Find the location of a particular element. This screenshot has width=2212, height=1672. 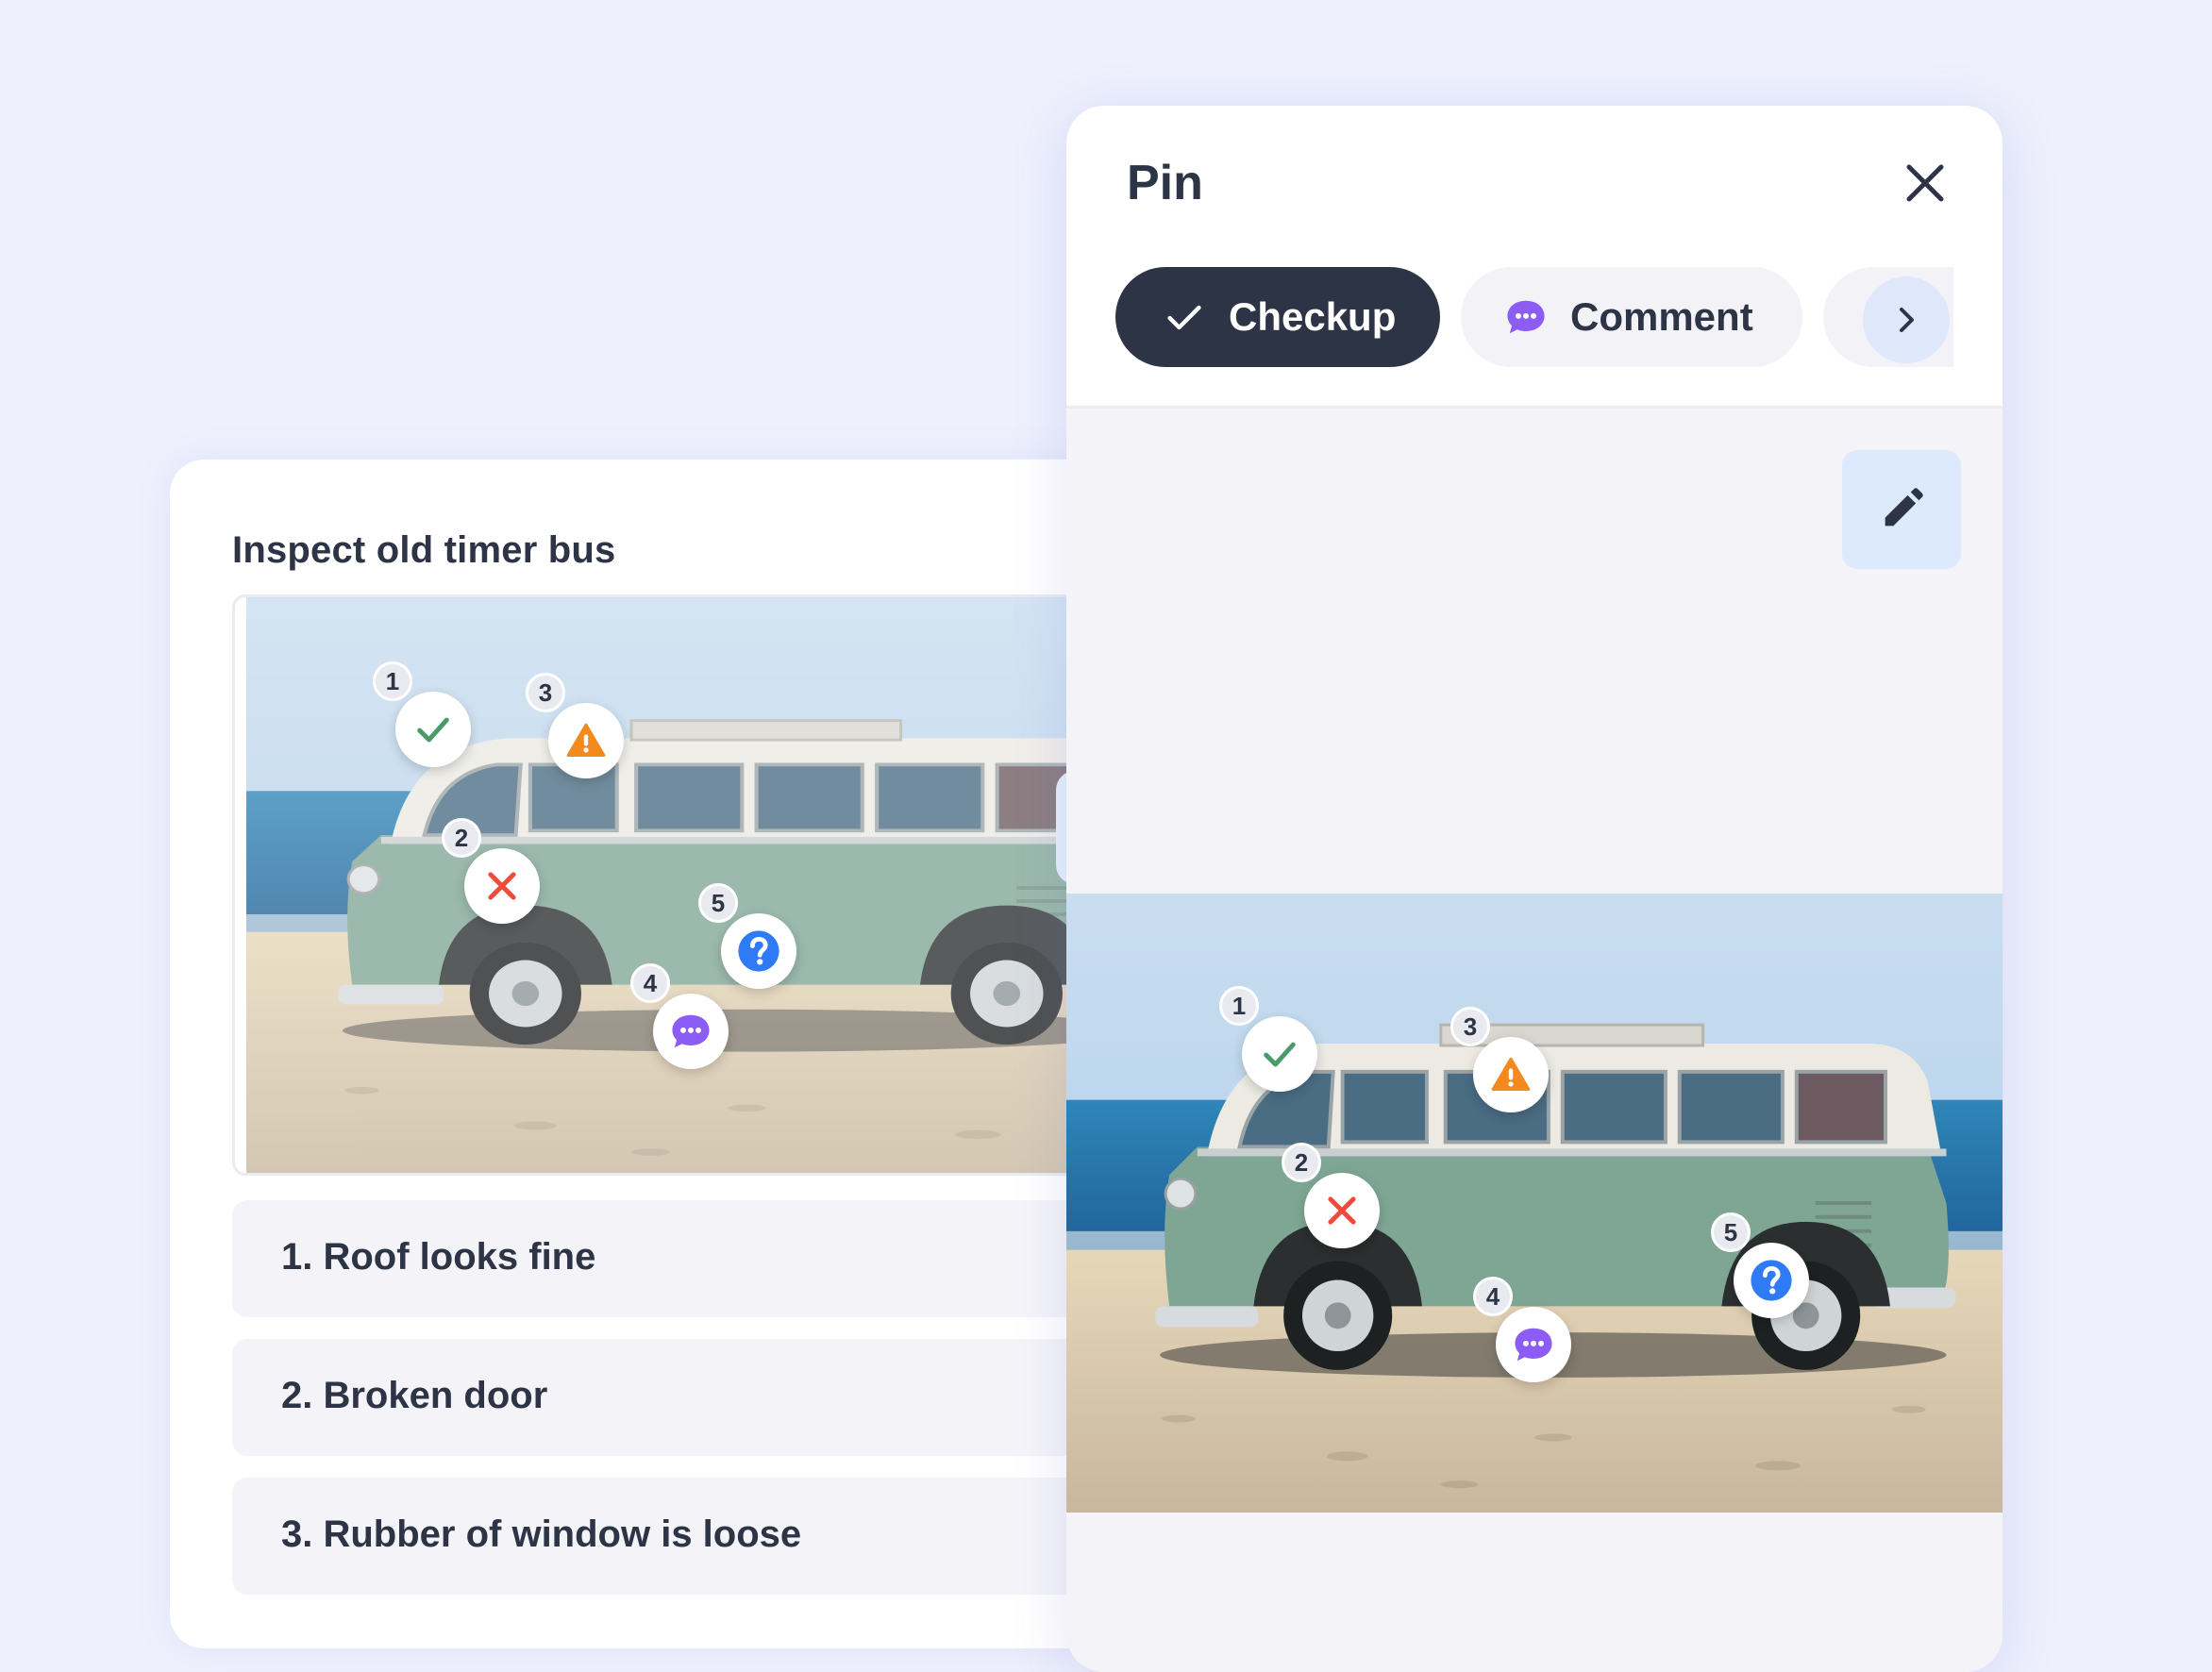

pin-type-chips: Checkup Comment is located at coordinates (1534, 318).